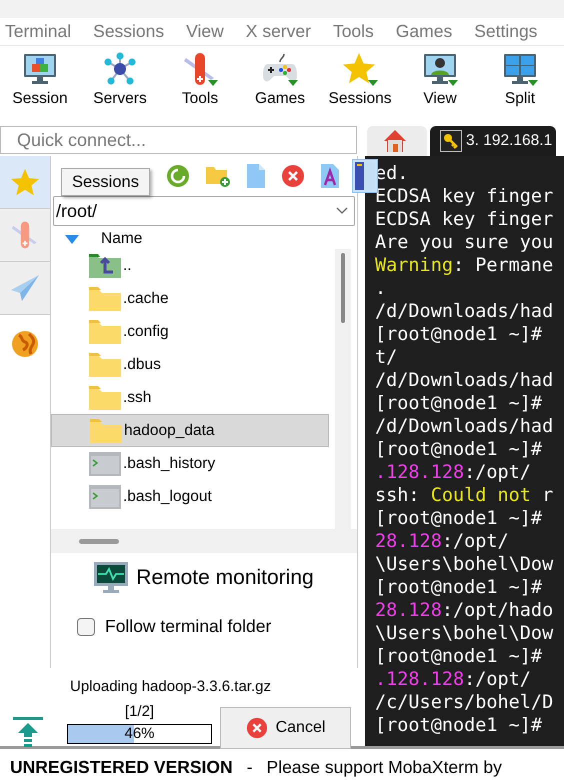 Image resolution: width=564 pixels, height=784 pixels. What do you see at coordinates (190, 463) in the screenshot?
I see `file-row: .bash_history` at bounding box center [190, 463].